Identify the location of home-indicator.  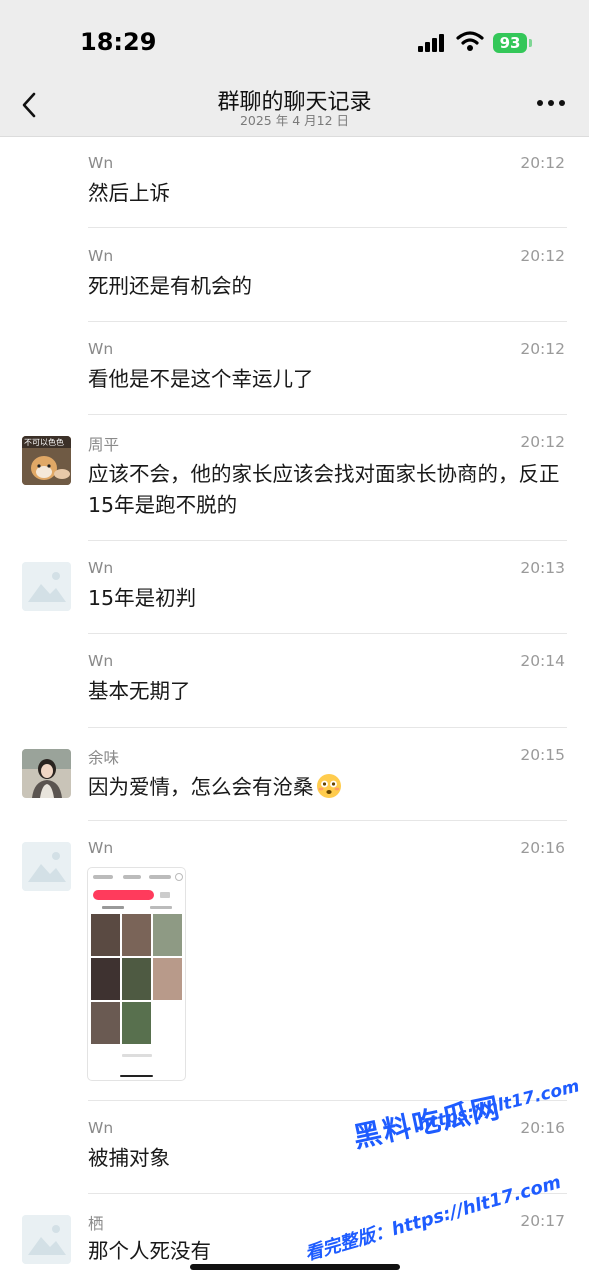
(295, 1267).